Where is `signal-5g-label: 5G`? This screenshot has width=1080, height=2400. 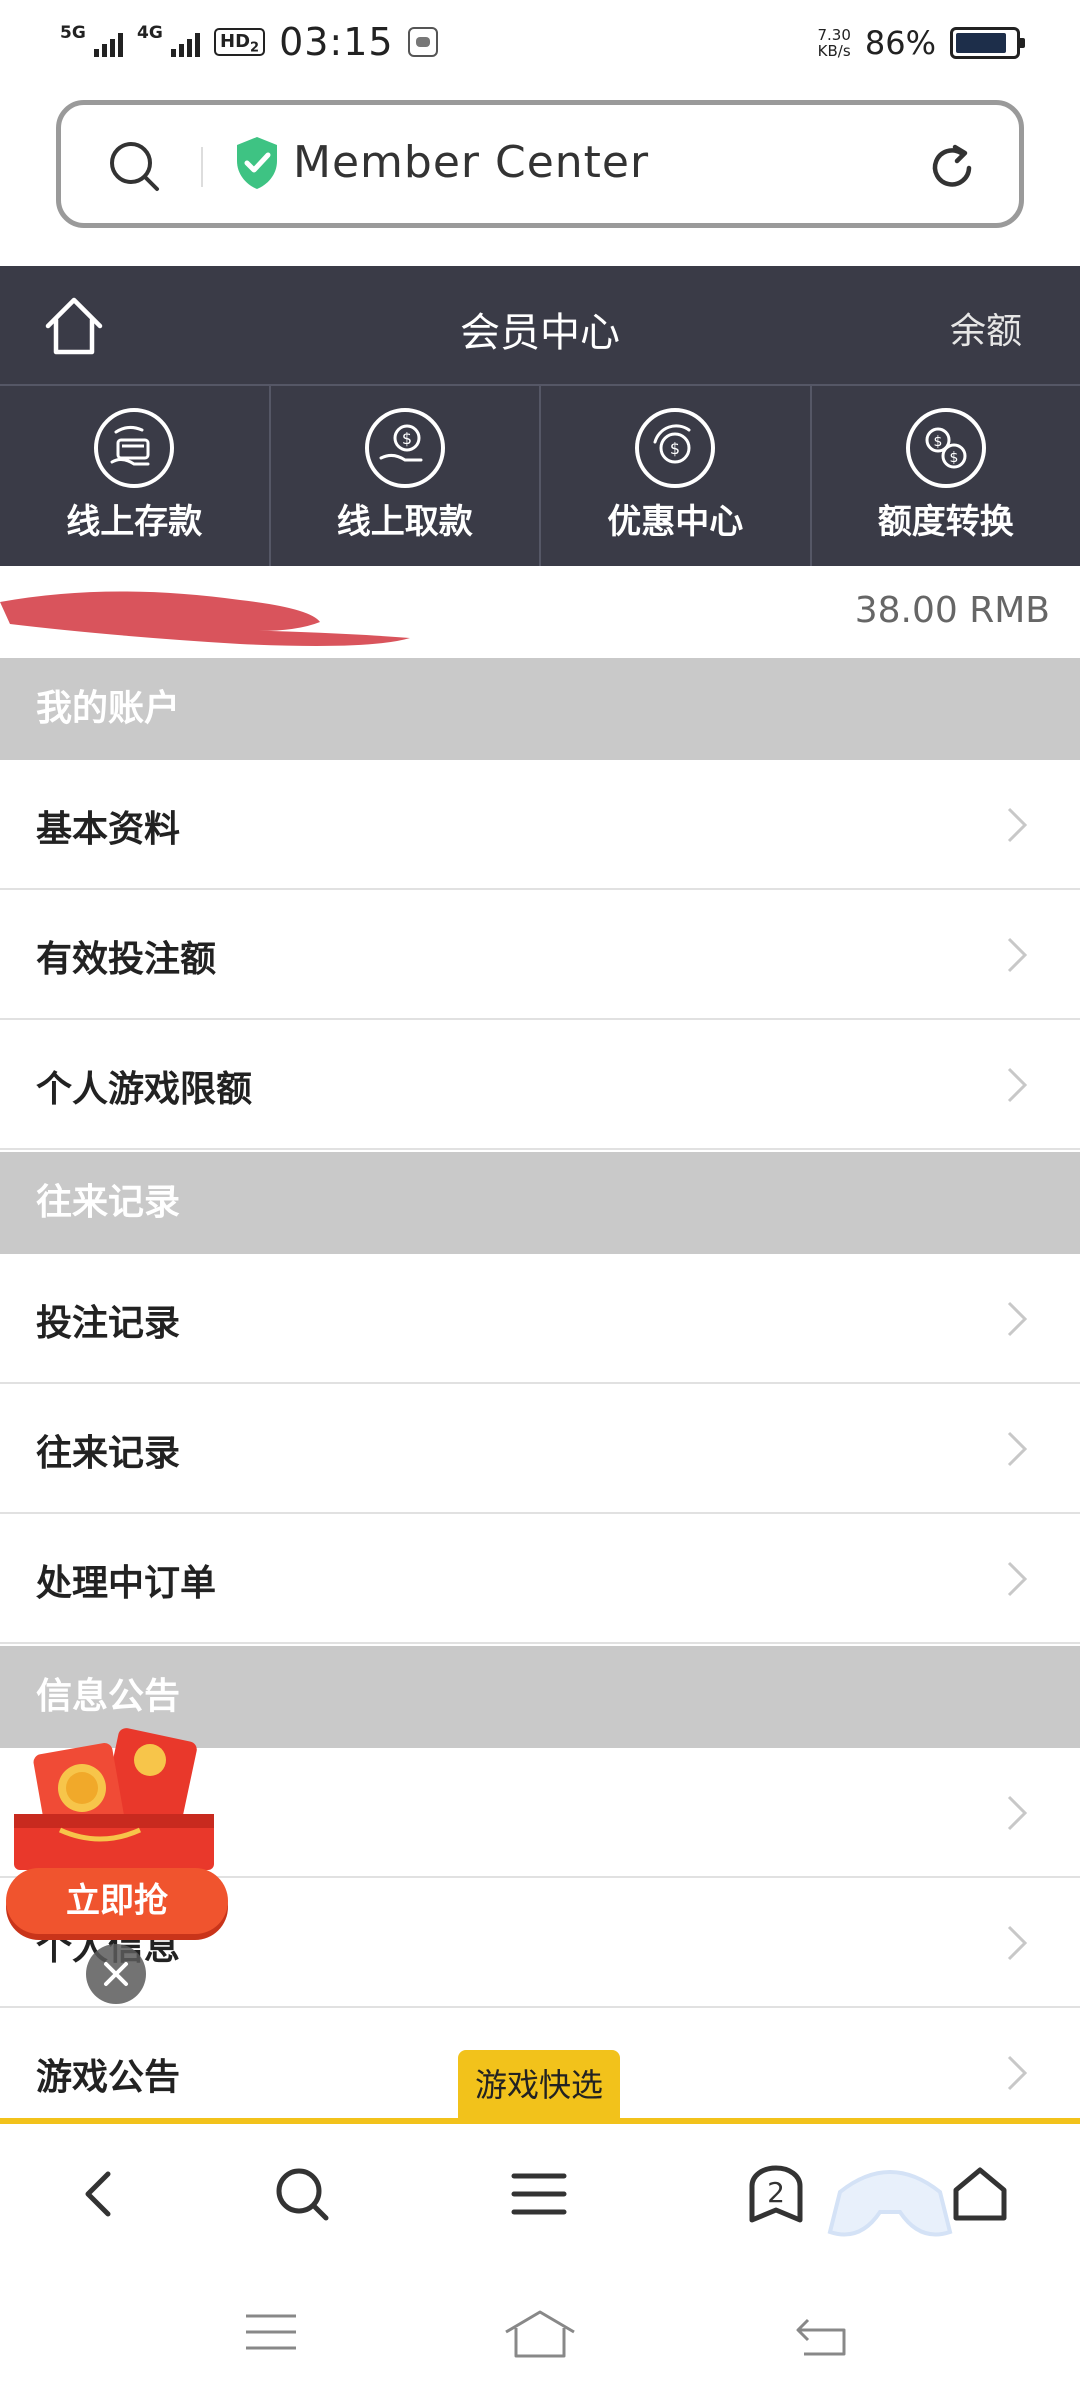 signal-5g-label: 5G is located at coordinates (73, 33).